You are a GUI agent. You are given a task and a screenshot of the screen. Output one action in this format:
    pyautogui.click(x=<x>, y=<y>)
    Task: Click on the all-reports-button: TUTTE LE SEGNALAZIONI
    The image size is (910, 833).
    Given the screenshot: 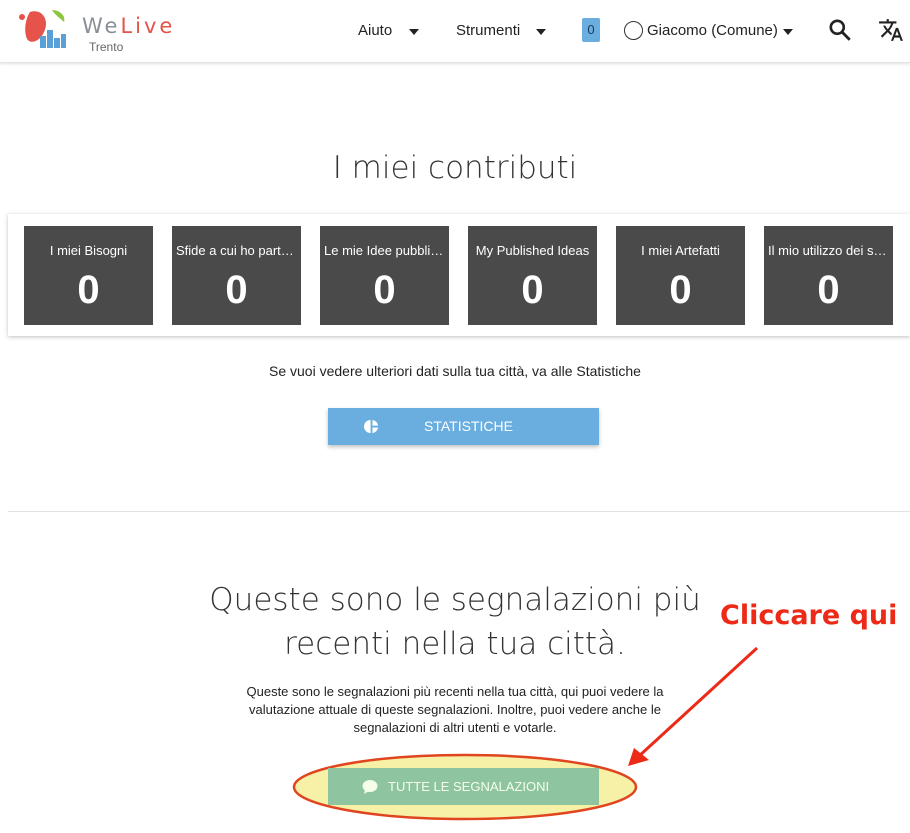 What is the action you would take?
    pyautogui.click(x=463, y=786)
    